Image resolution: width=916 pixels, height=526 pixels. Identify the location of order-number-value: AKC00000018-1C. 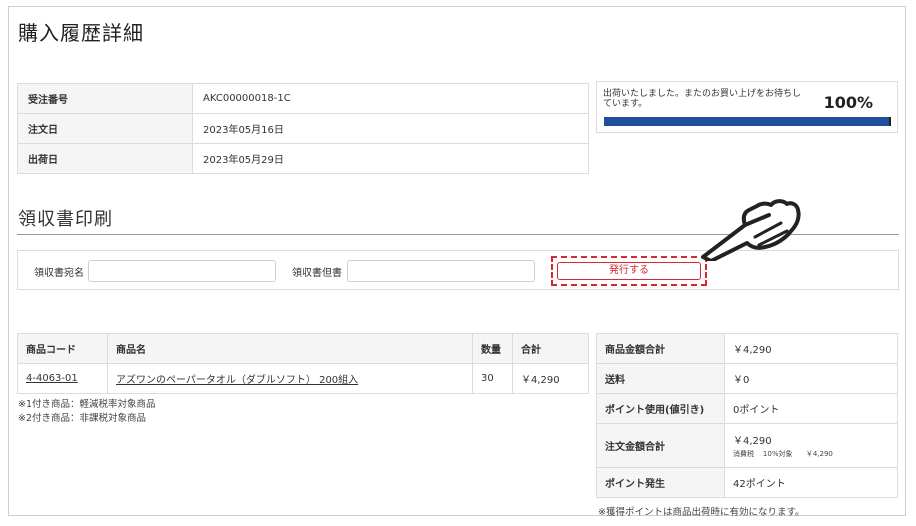
(390, 98).